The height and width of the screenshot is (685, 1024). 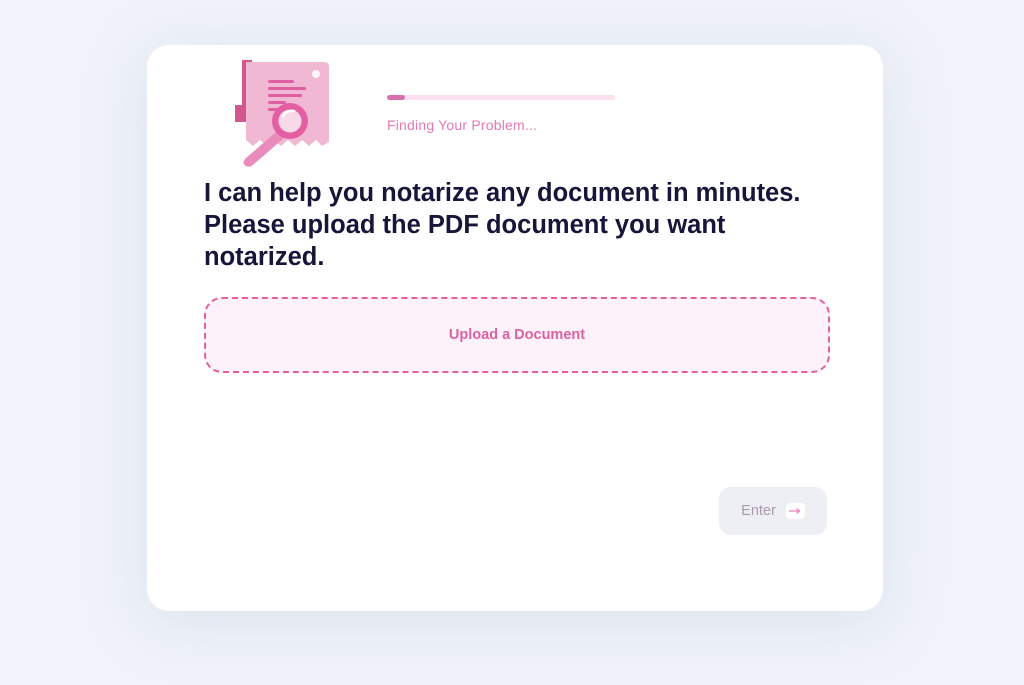 I want to click on enter-button-label: Enter, so click(x=758, y=511).